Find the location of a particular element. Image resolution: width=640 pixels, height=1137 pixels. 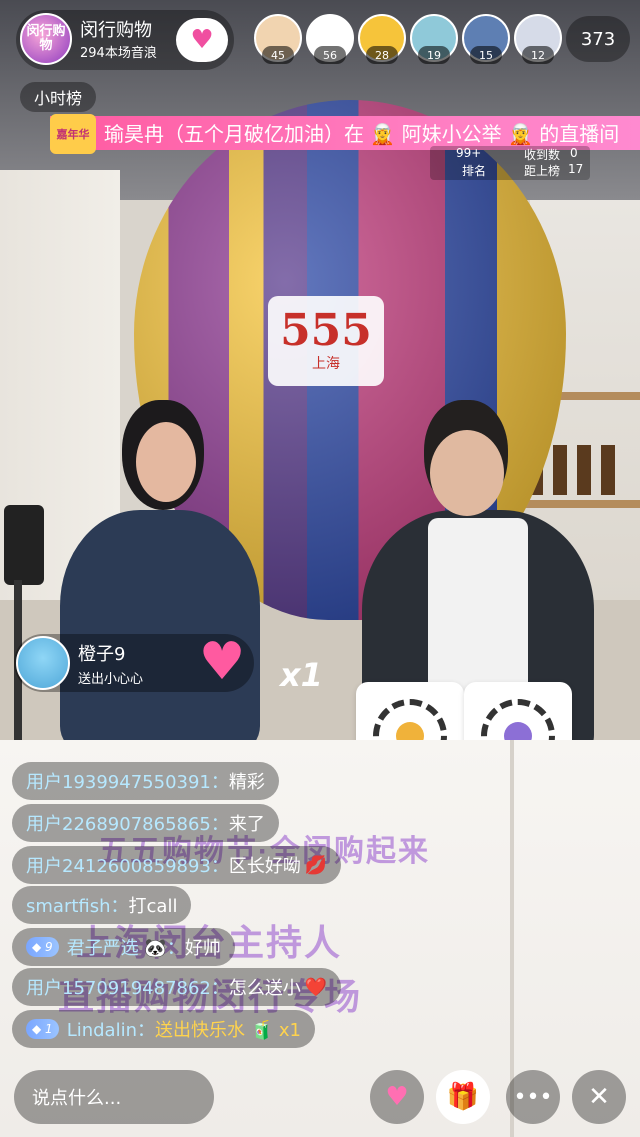

chat-text: 怎么送小 is located at coordinates (264, 988).